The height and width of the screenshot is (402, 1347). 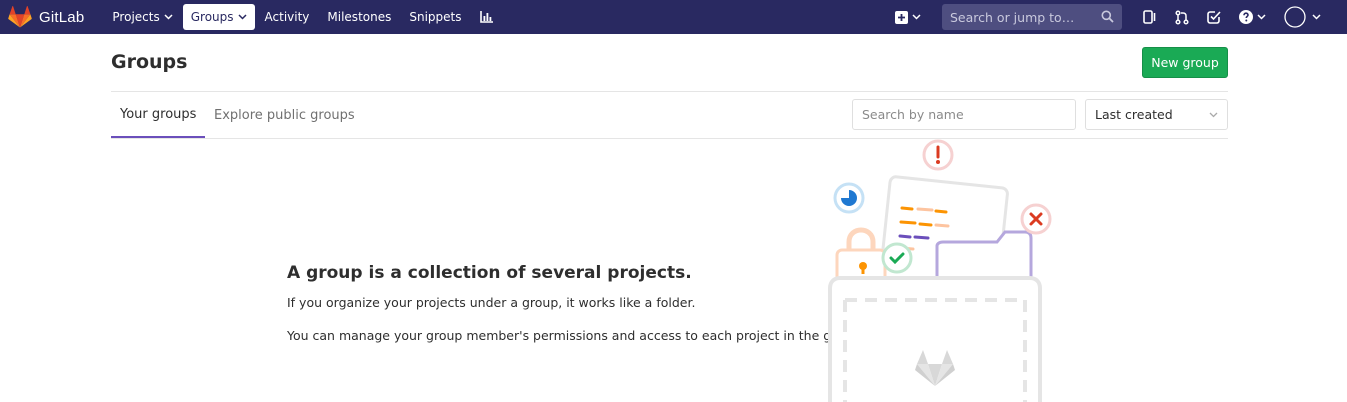 I want to click on nav-activity: Activity, so click(x=287, y=17).